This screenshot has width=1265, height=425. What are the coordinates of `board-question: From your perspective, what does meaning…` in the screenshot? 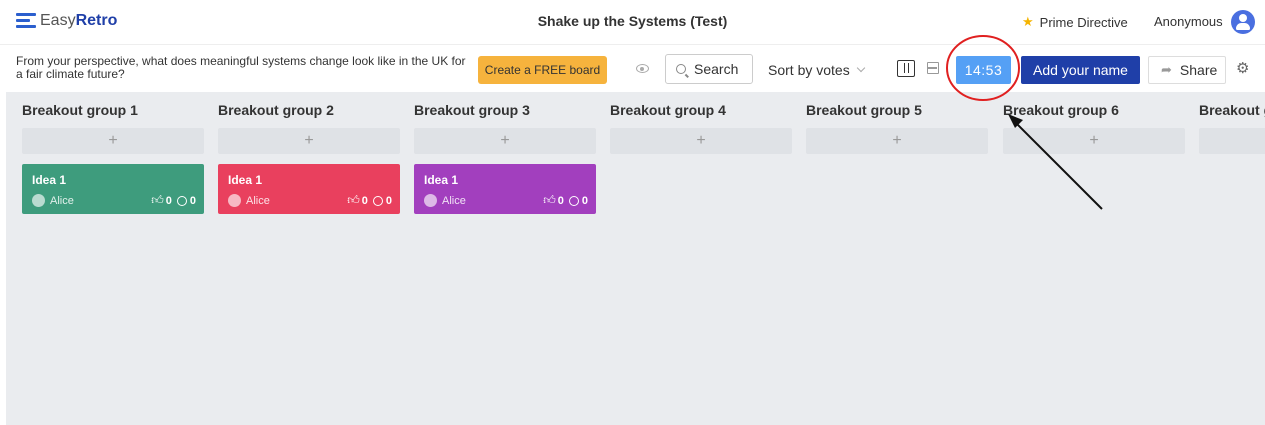 It's located at (241, 67).